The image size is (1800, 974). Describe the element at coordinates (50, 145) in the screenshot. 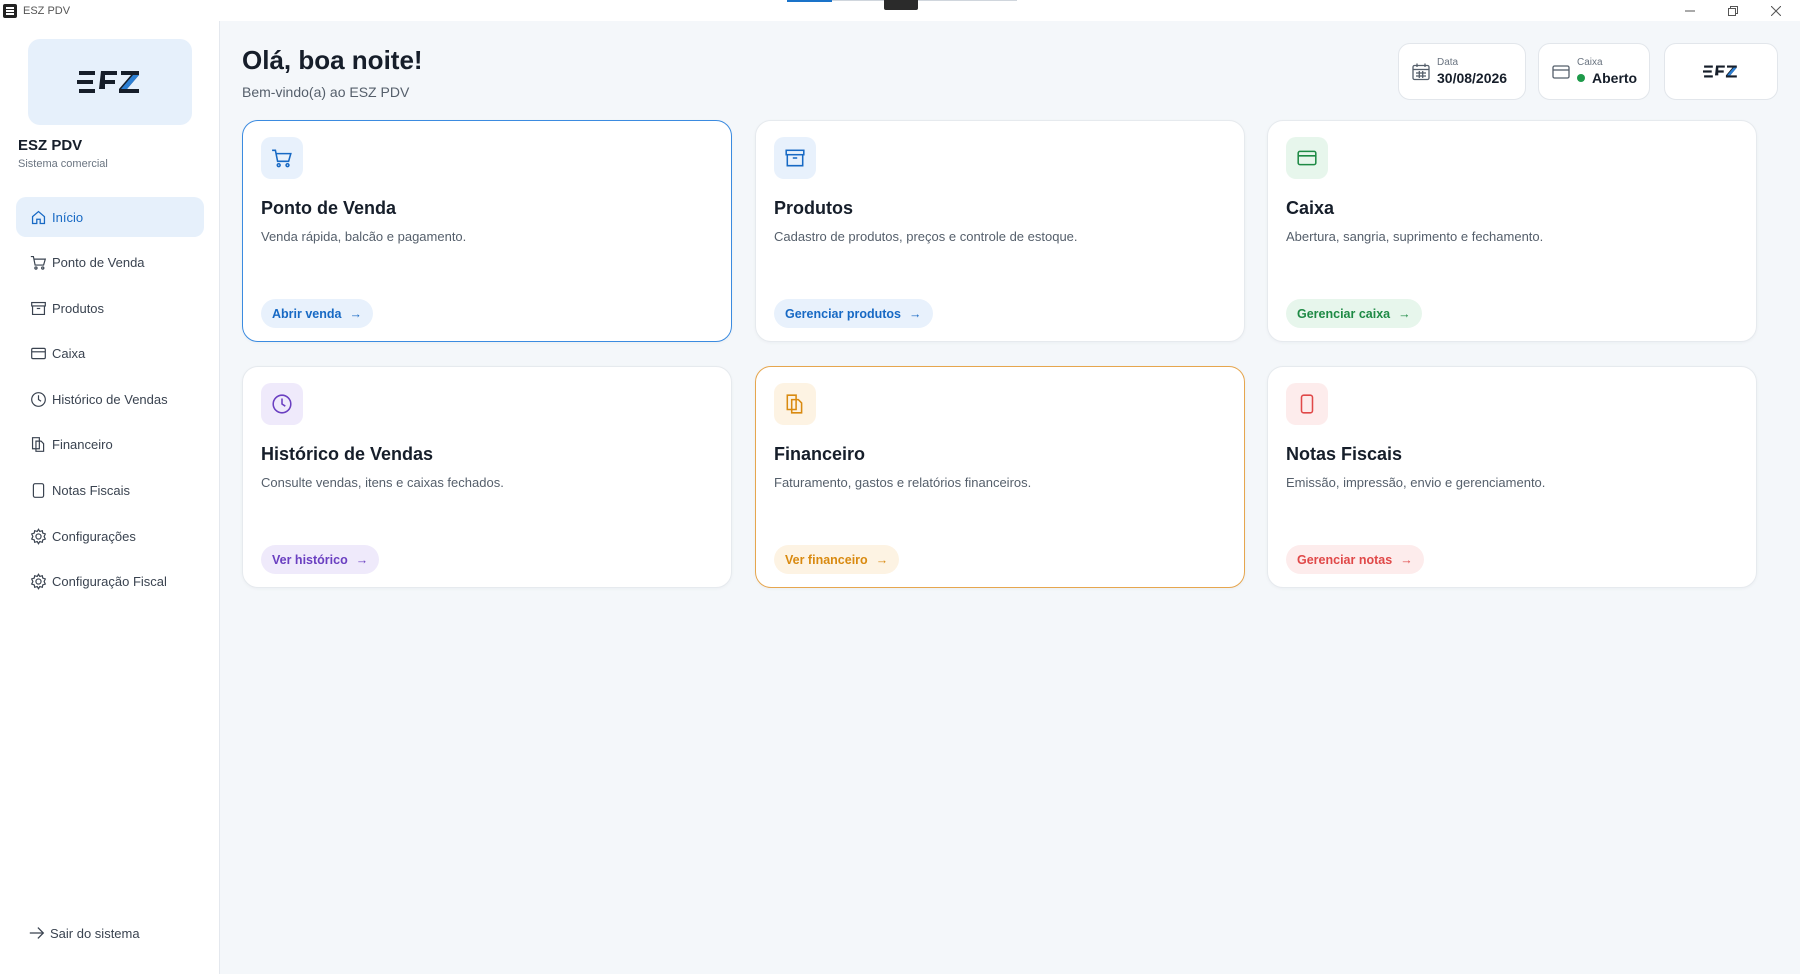

I see `brand-title: ESZ PDV` at that location.